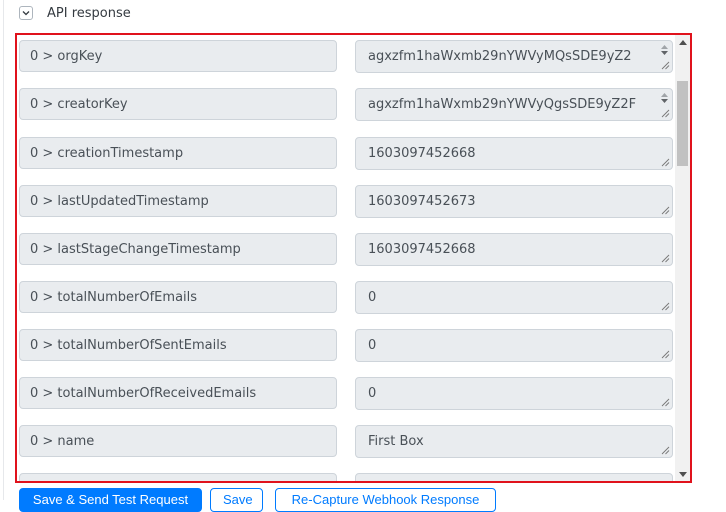 This screenshot has width=726, height=512. What do you see at coordinates (348, 346) in the screenshot?
I see `field-row: 0 > totalNumberOfSentEmails 0` at bounding box center [348, 346].